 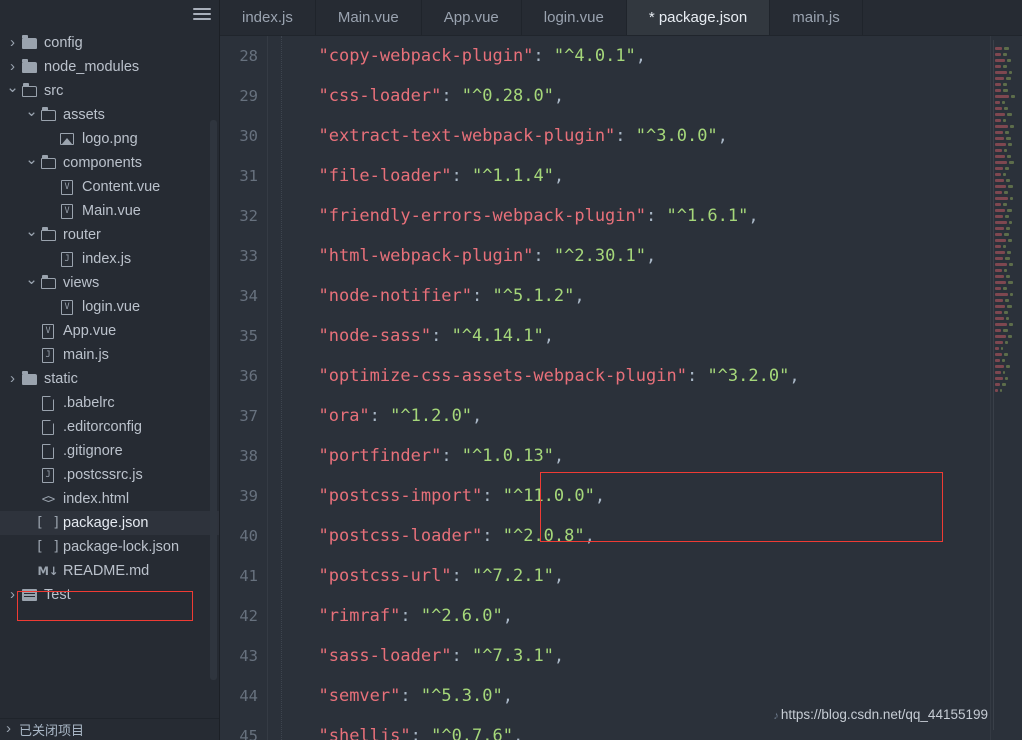 I want to click on code-line: "postcss-import": "^11.0.0",, so click(x=660, y=496).